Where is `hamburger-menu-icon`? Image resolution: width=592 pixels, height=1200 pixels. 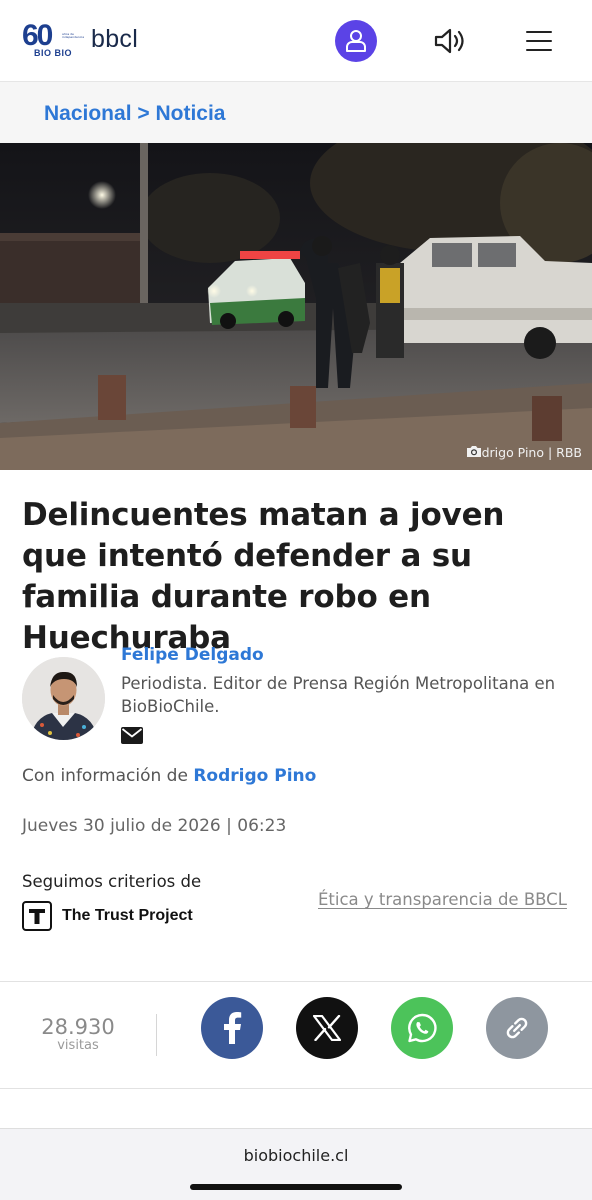 hamburger-menu-icon is located at coordinates (539, 41).